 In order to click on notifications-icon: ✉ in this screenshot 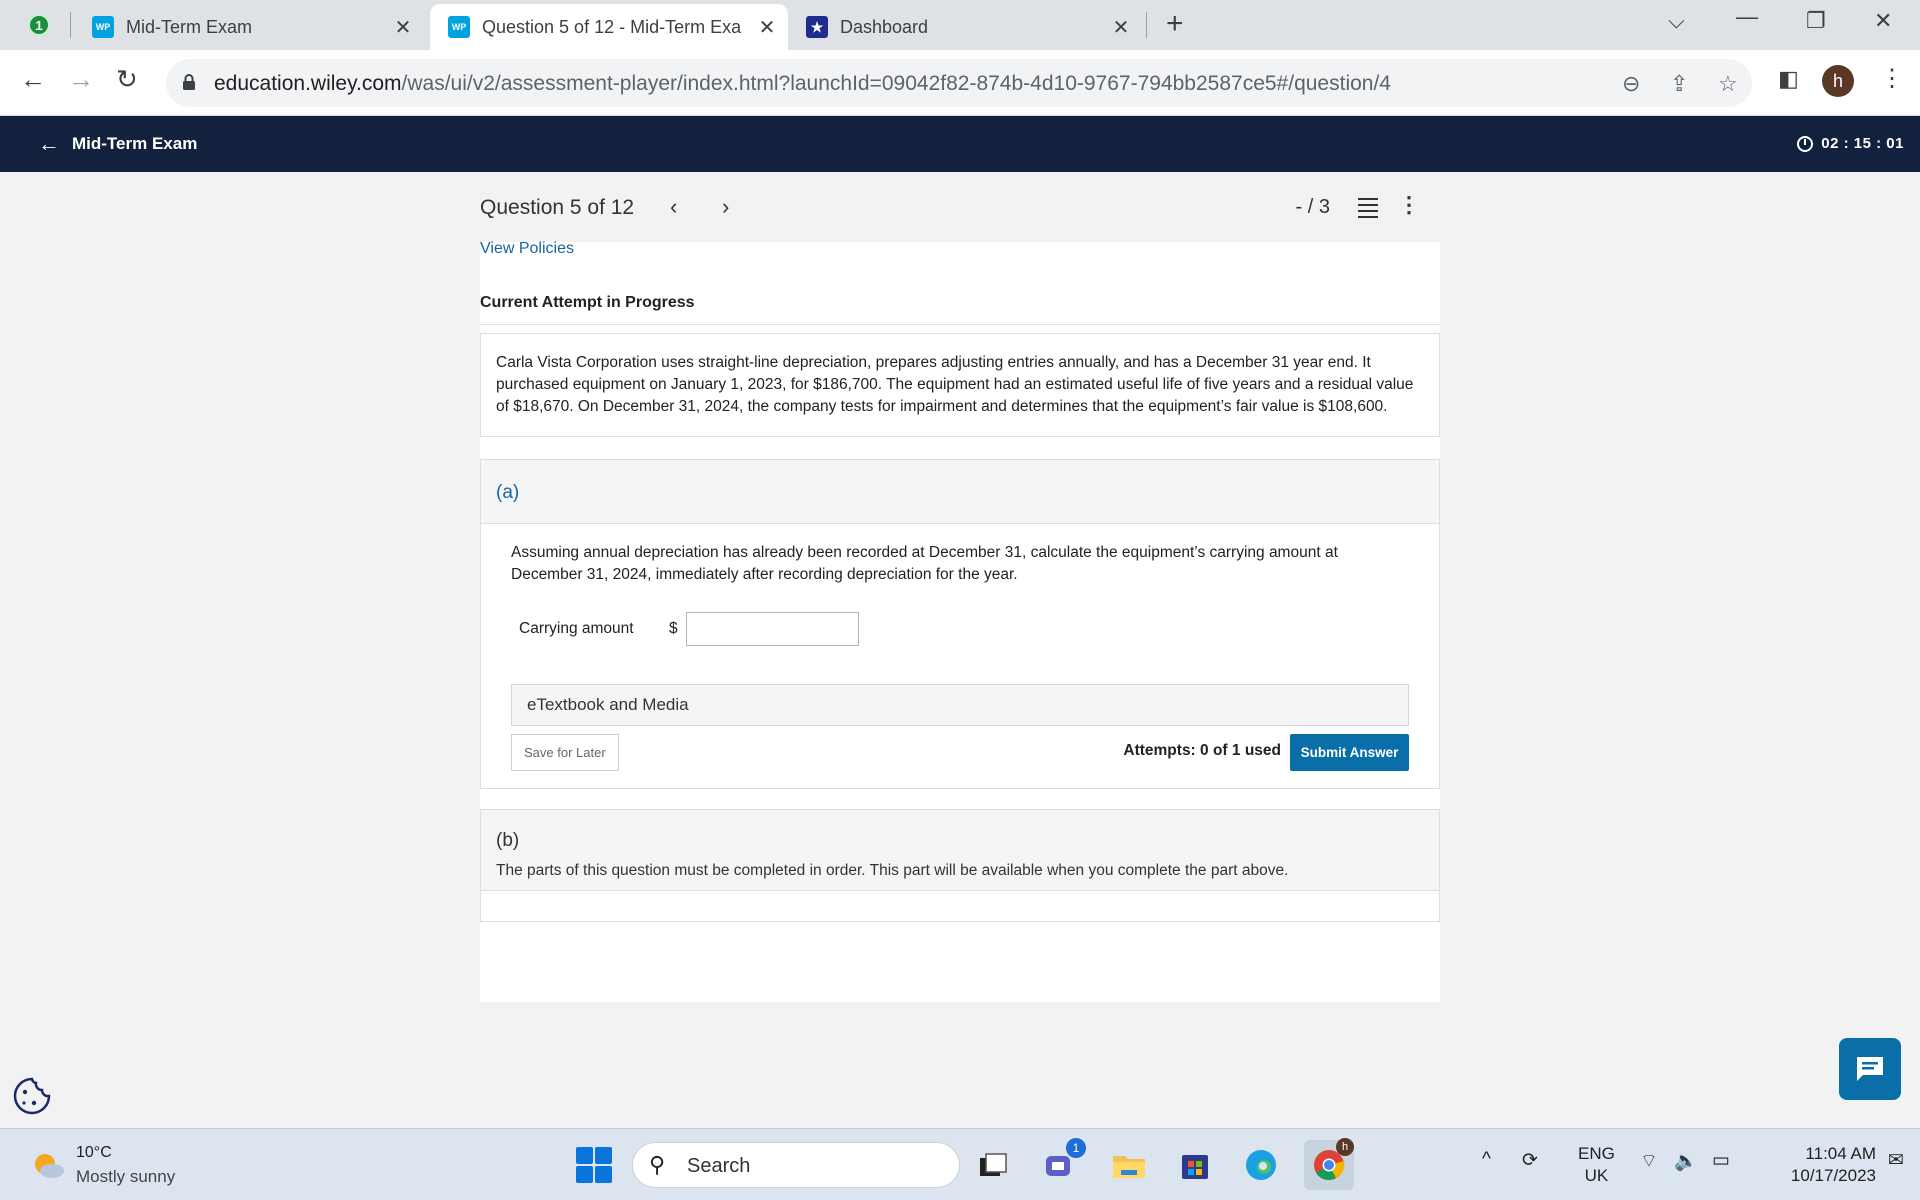, I will do `click(1896, 1160)`.